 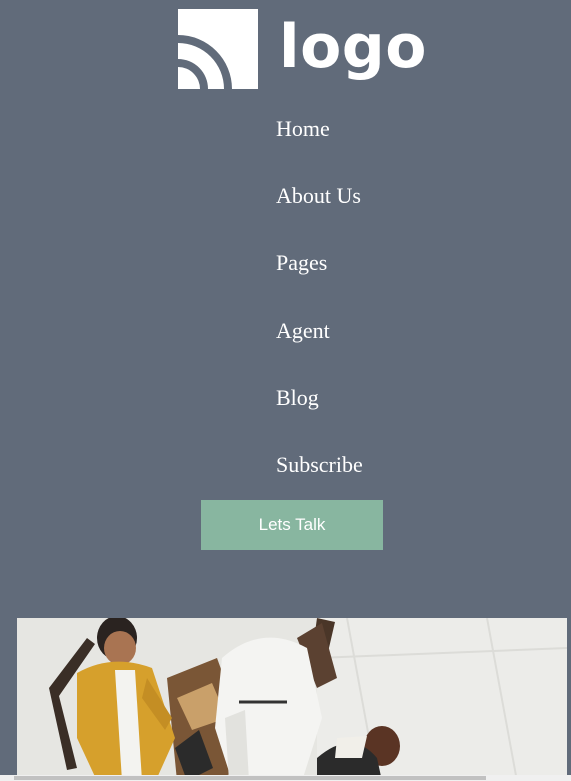 I want to click on nav-item-about-us: About Us, so click(x=376, y=196).